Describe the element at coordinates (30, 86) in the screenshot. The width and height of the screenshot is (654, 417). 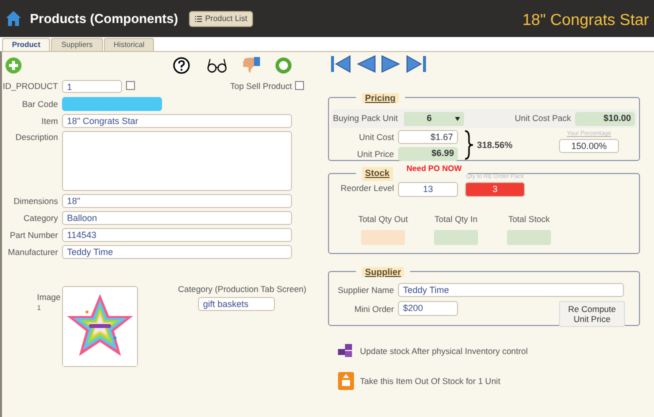
I see `field-label: ID_PRODUCT` at that location.